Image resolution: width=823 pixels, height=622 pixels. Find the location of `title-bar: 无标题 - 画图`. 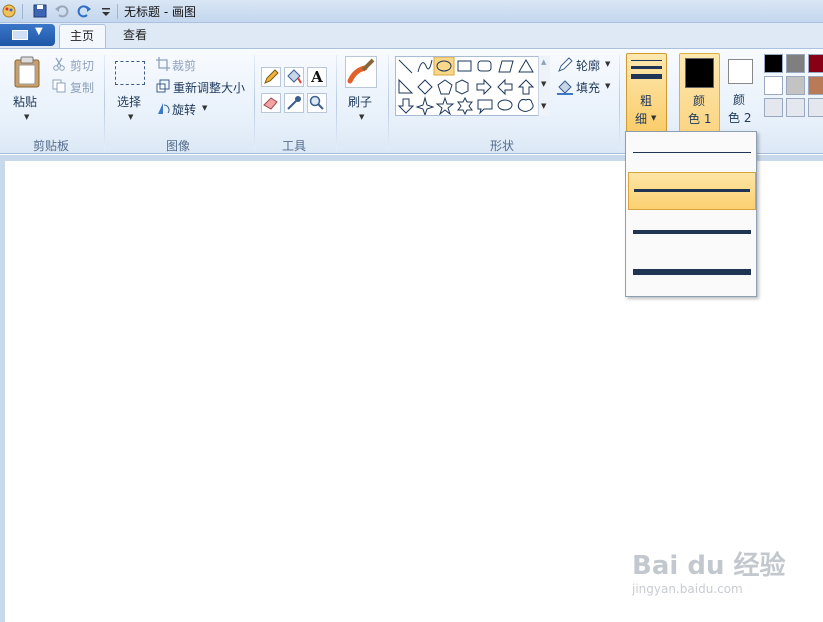

title-bar: 无标题 - 画图 is located at coordinates (411, 11).